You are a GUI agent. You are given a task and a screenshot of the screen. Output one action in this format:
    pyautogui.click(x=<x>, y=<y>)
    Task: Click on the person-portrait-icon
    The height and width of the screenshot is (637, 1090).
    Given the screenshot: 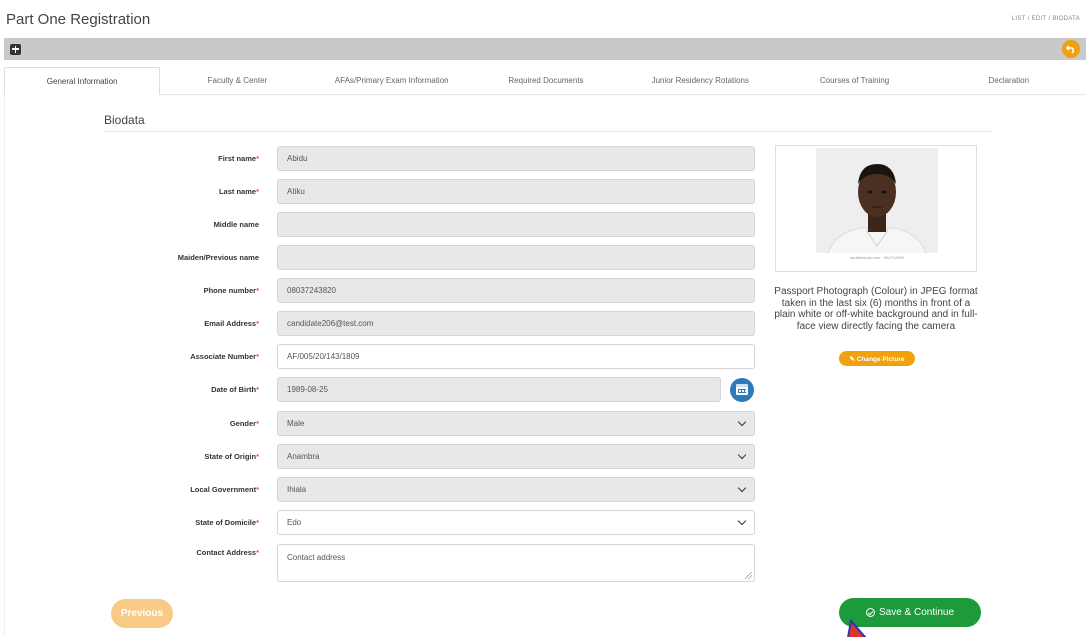 What is the action you would take?
    pyautogui.click(x=877, y=205)
    